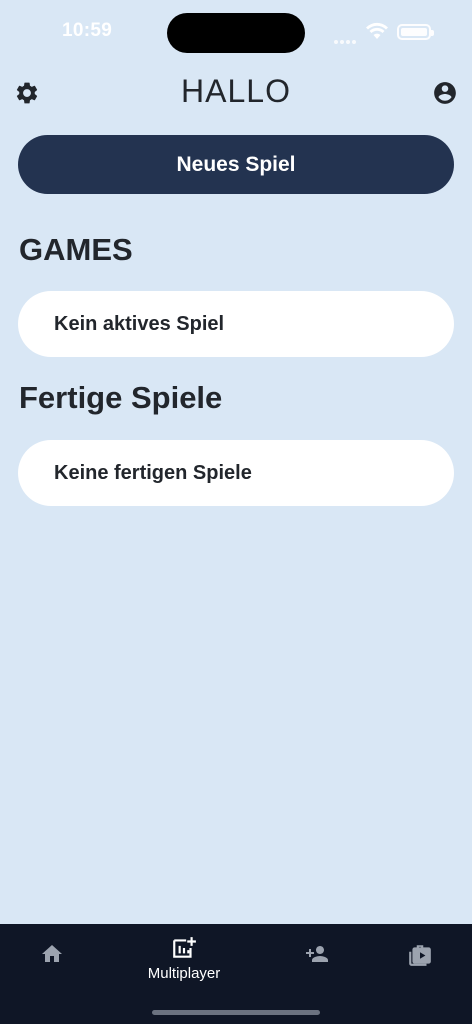 The width and height of the screenshot is (472, 1024). Describe the element at coordinates (184, 947) in the screenshot. I see `multiplayer-icon` at that location.